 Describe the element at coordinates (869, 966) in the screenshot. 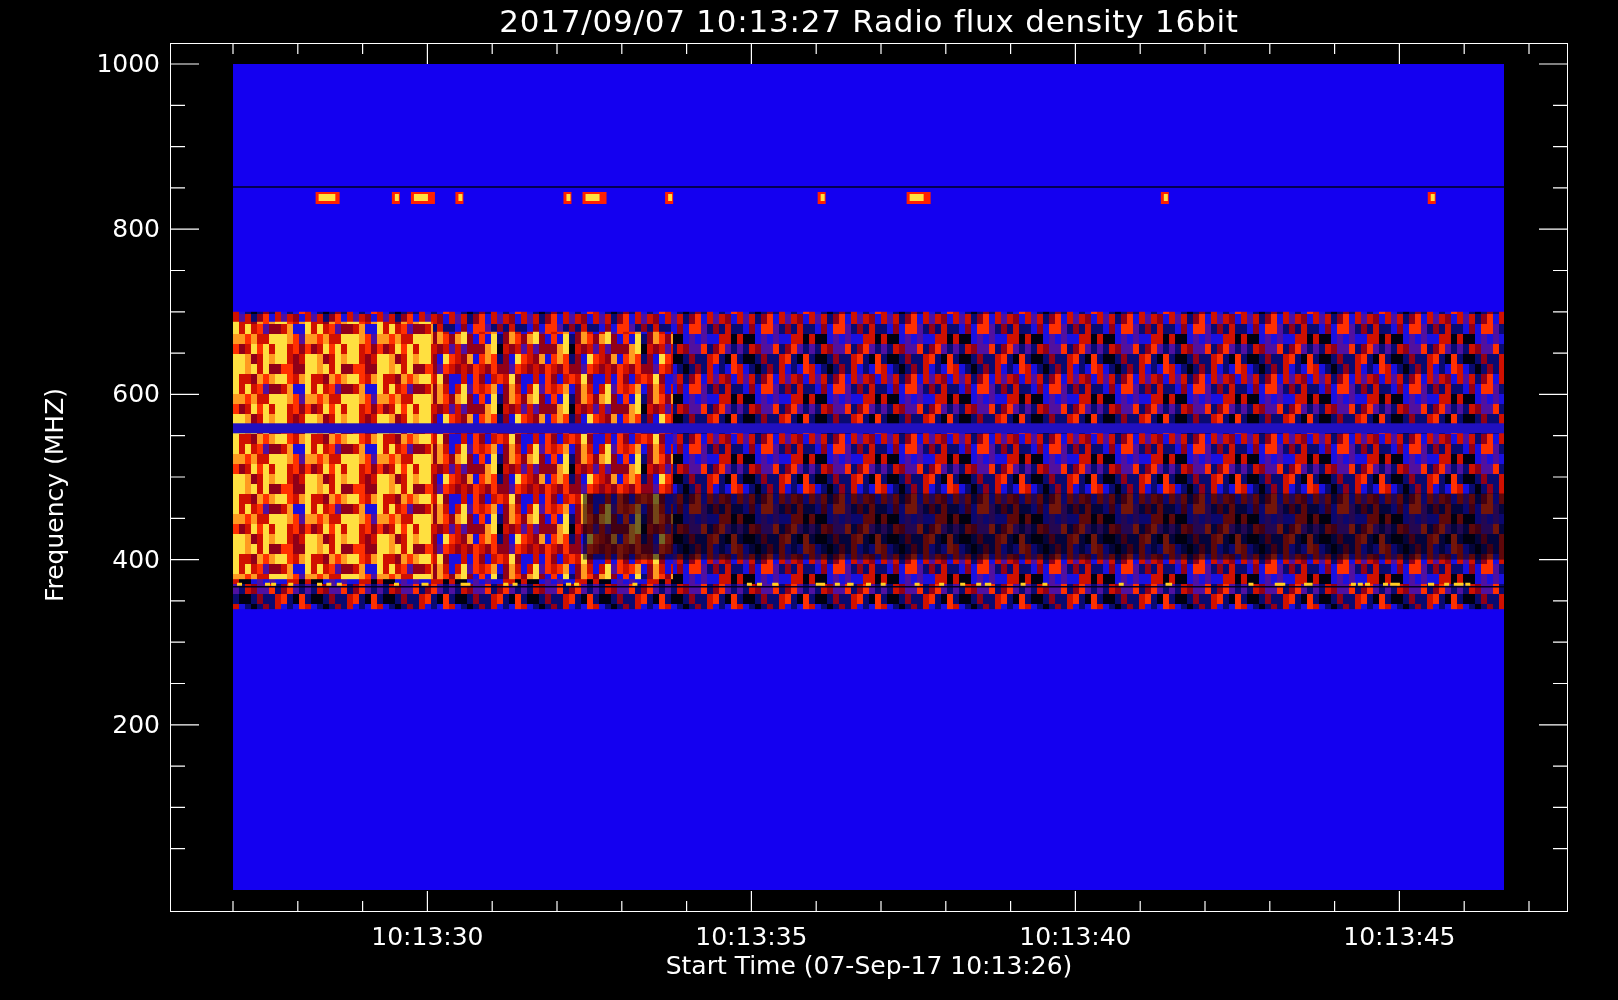

I see `x-axis-label: Start Time (07-Sep-17 10:13:26)` at that location.